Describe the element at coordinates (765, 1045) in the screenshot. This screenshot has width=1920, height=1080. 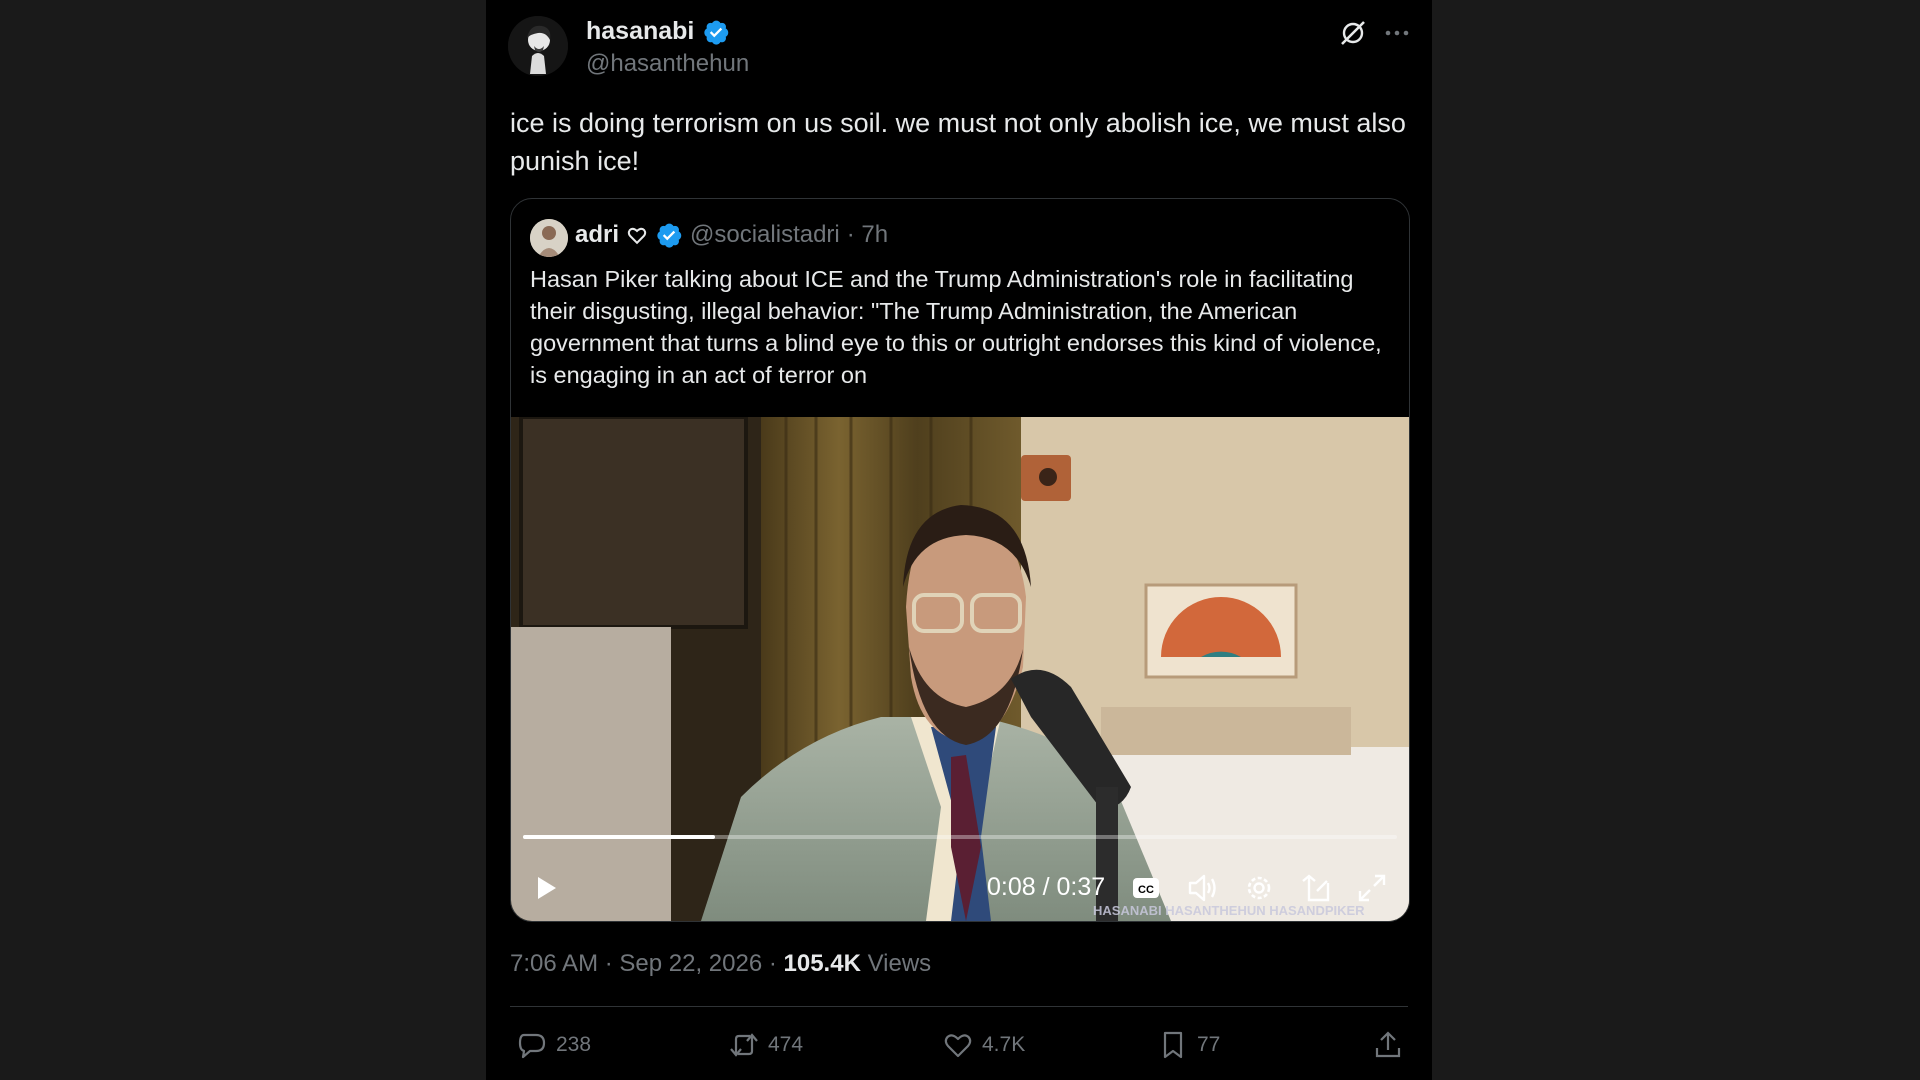
I see `repost-button: 474` at that location.